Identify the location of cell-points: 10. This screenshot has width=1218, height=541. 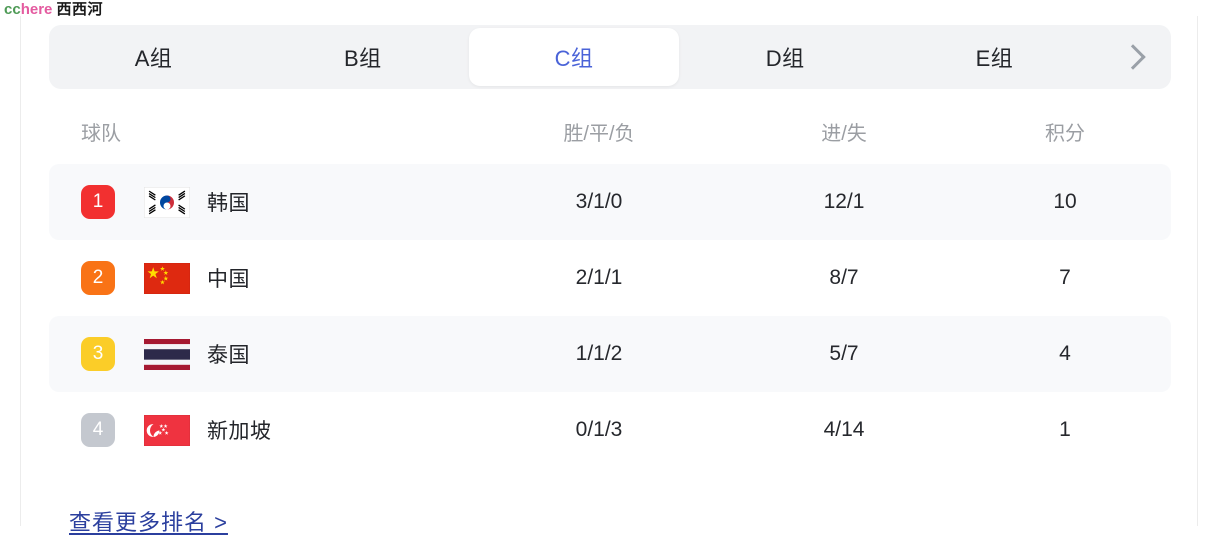
(1065, 201).